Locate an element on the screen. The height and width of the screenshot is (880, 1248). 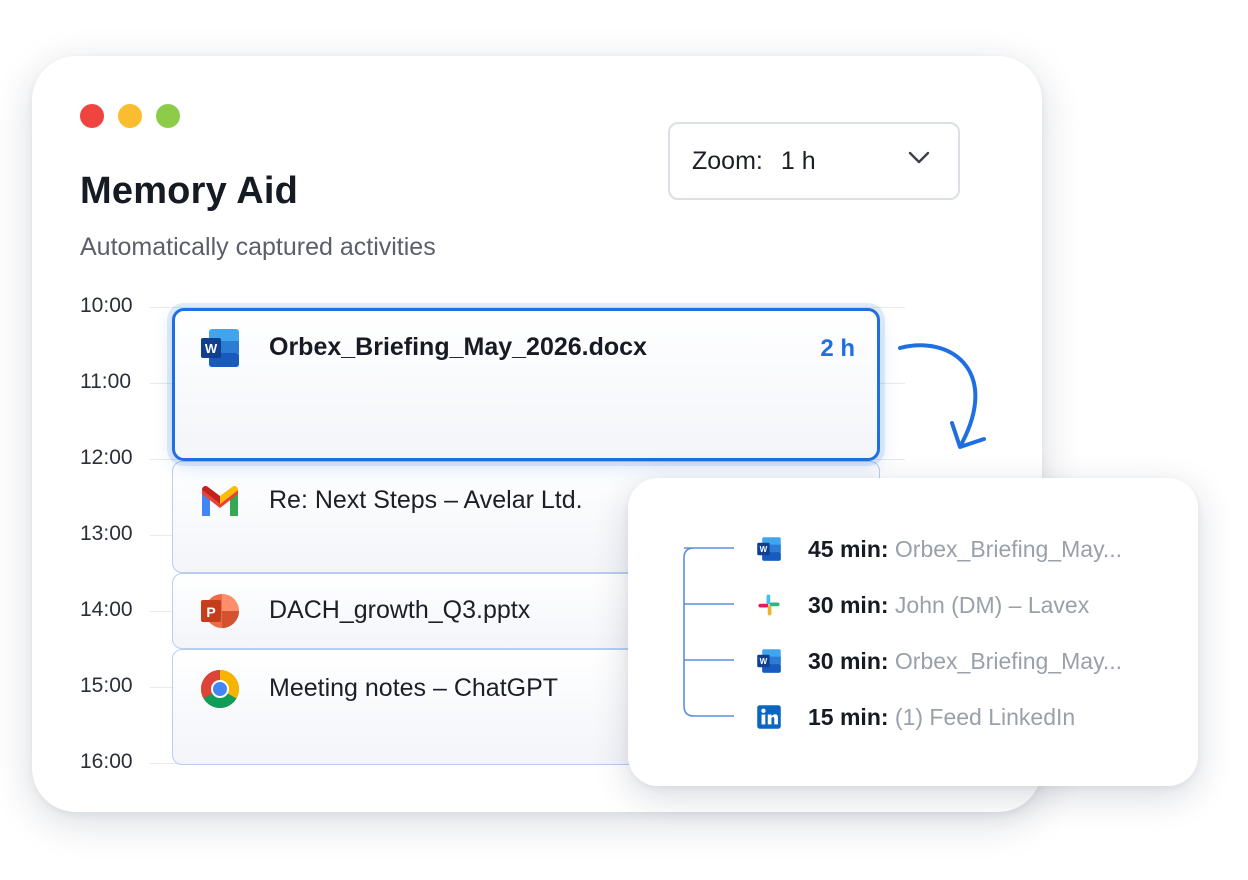
breakdown-item: 30 min: John (DM) – Lavex is located at coordinates (922, 605).